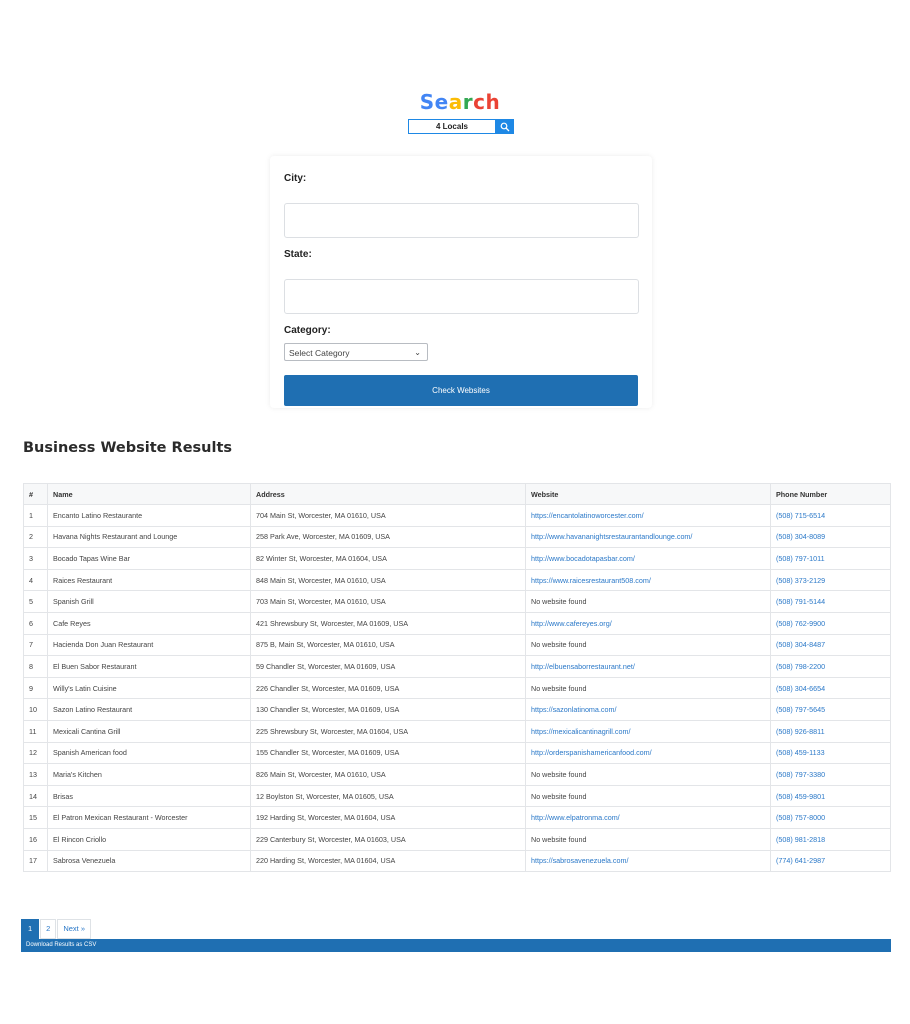  Describe the element at coordinates (149, 601) in the screenshot. I see `business-name: Spanish Grill` at that location.